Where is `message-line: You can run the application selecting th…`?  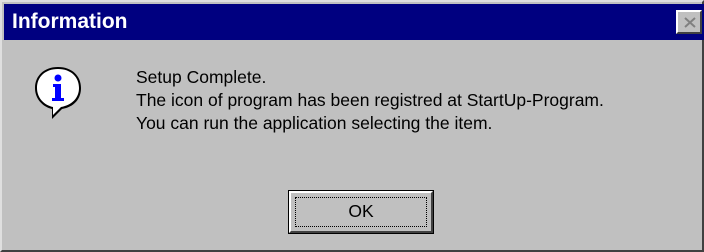 message-line: You can run the application selecting th… is located at coordinates (314, 123).